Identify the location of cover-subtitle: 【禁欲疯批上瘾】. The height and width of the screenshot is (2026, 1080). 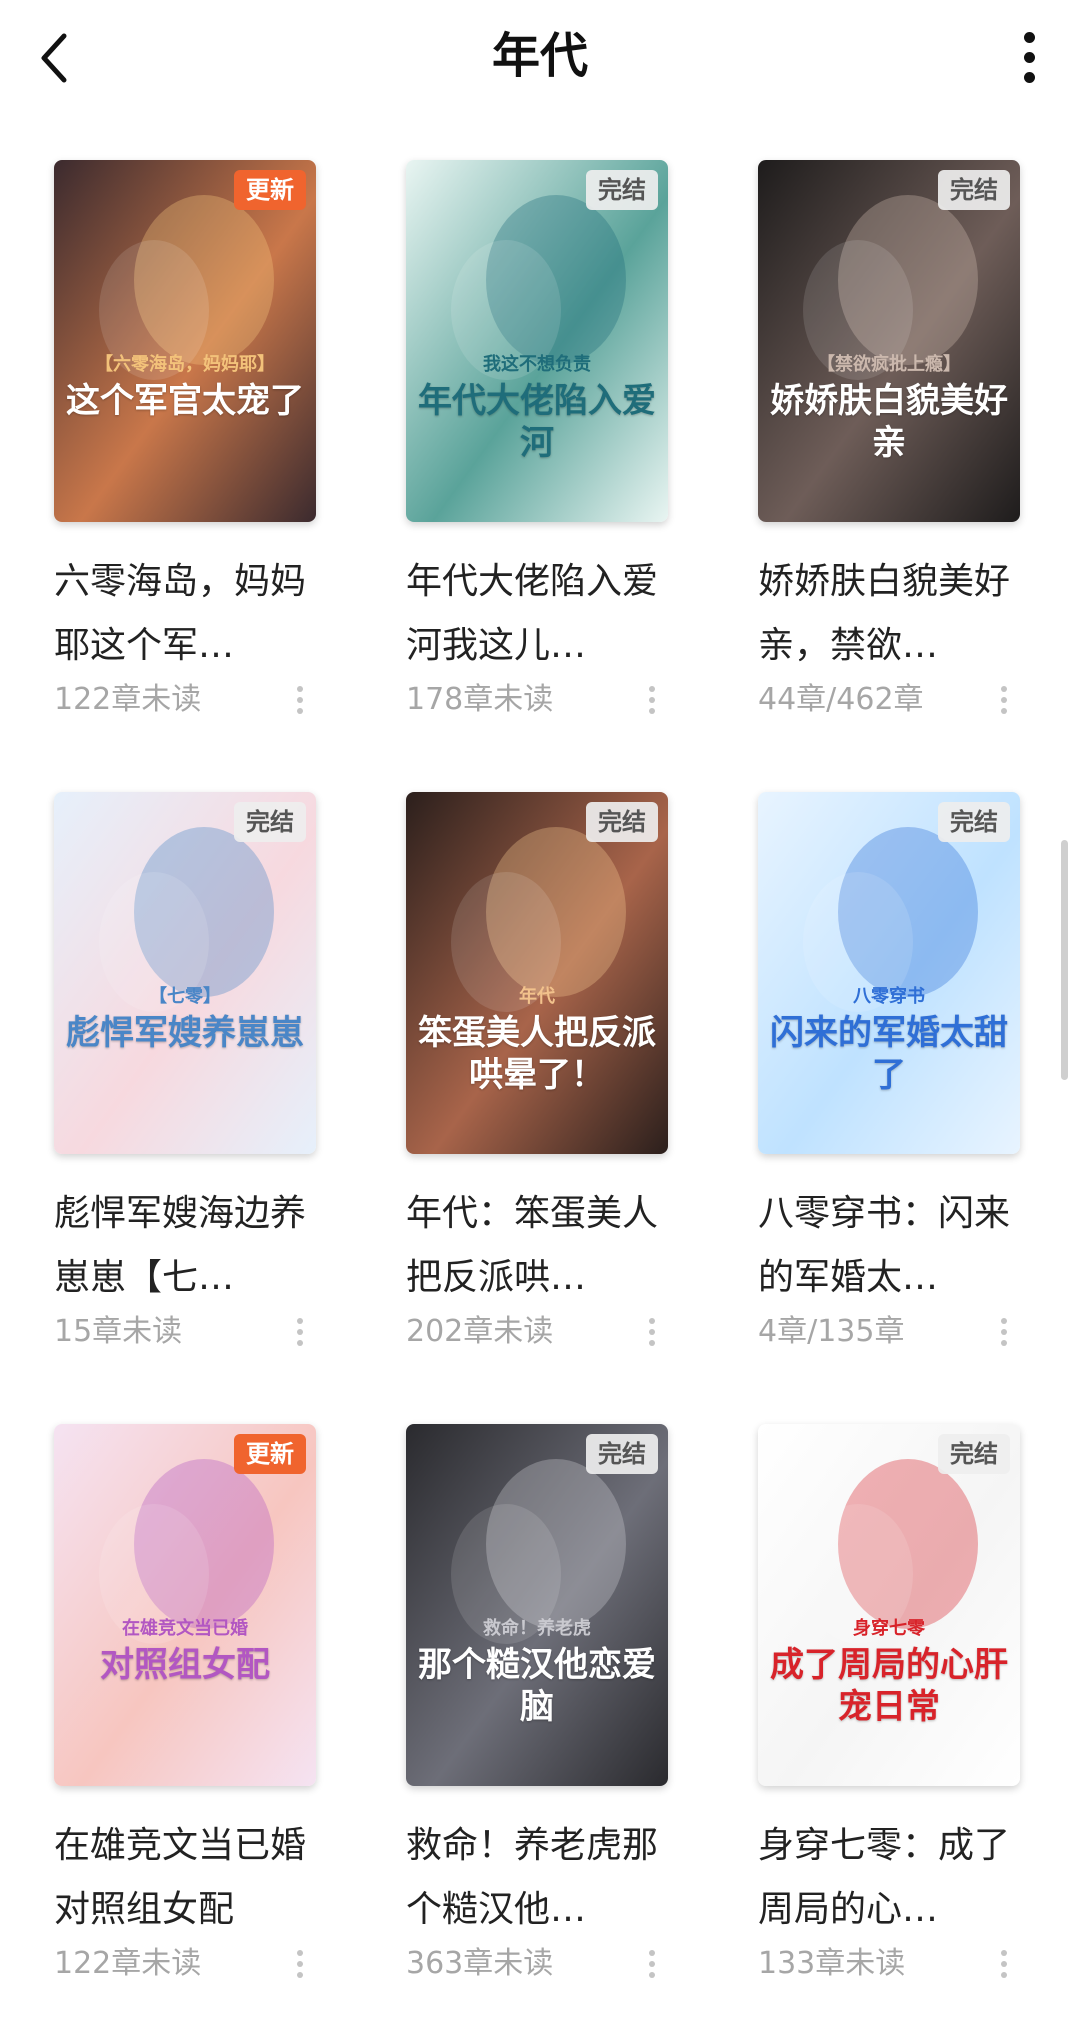
(889, 364).